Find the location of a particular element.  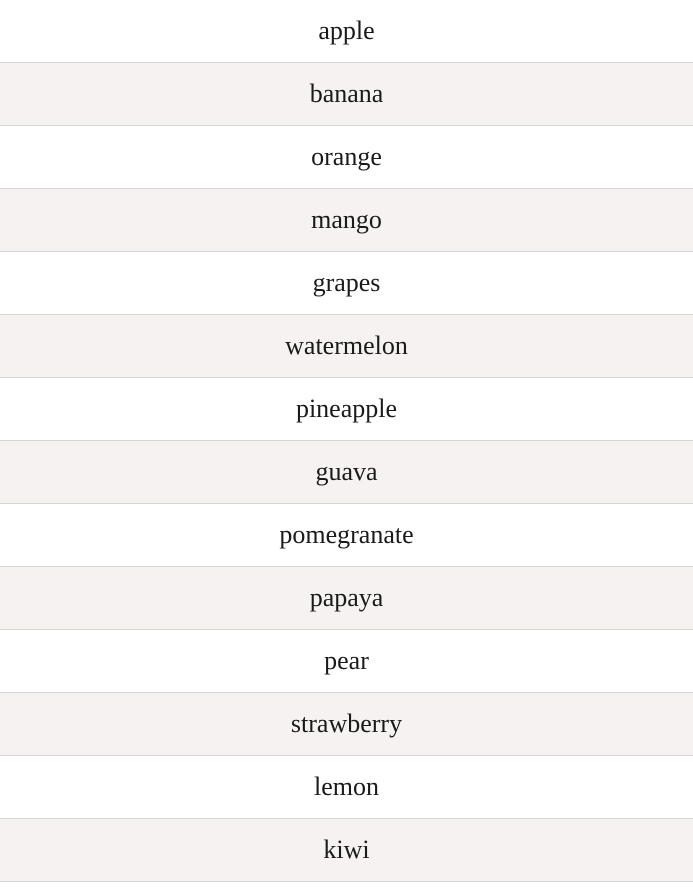

list-item-label: grapes is located at coordinates (346, 282).